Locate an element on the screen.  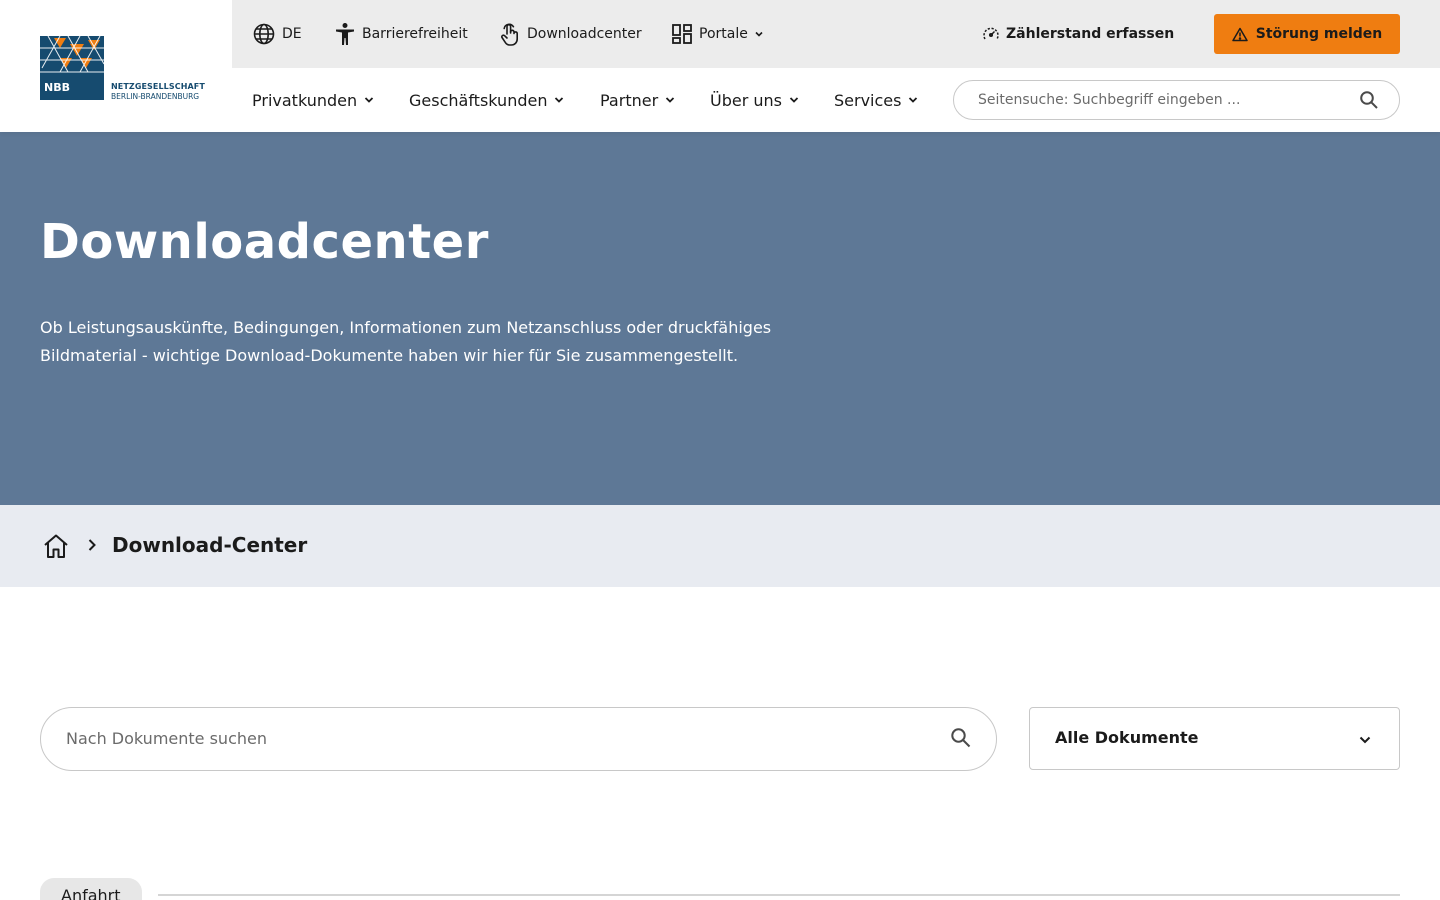
nav-item-geschaeftskunden: Geschäftskunden is located at coordinates (487, 100).